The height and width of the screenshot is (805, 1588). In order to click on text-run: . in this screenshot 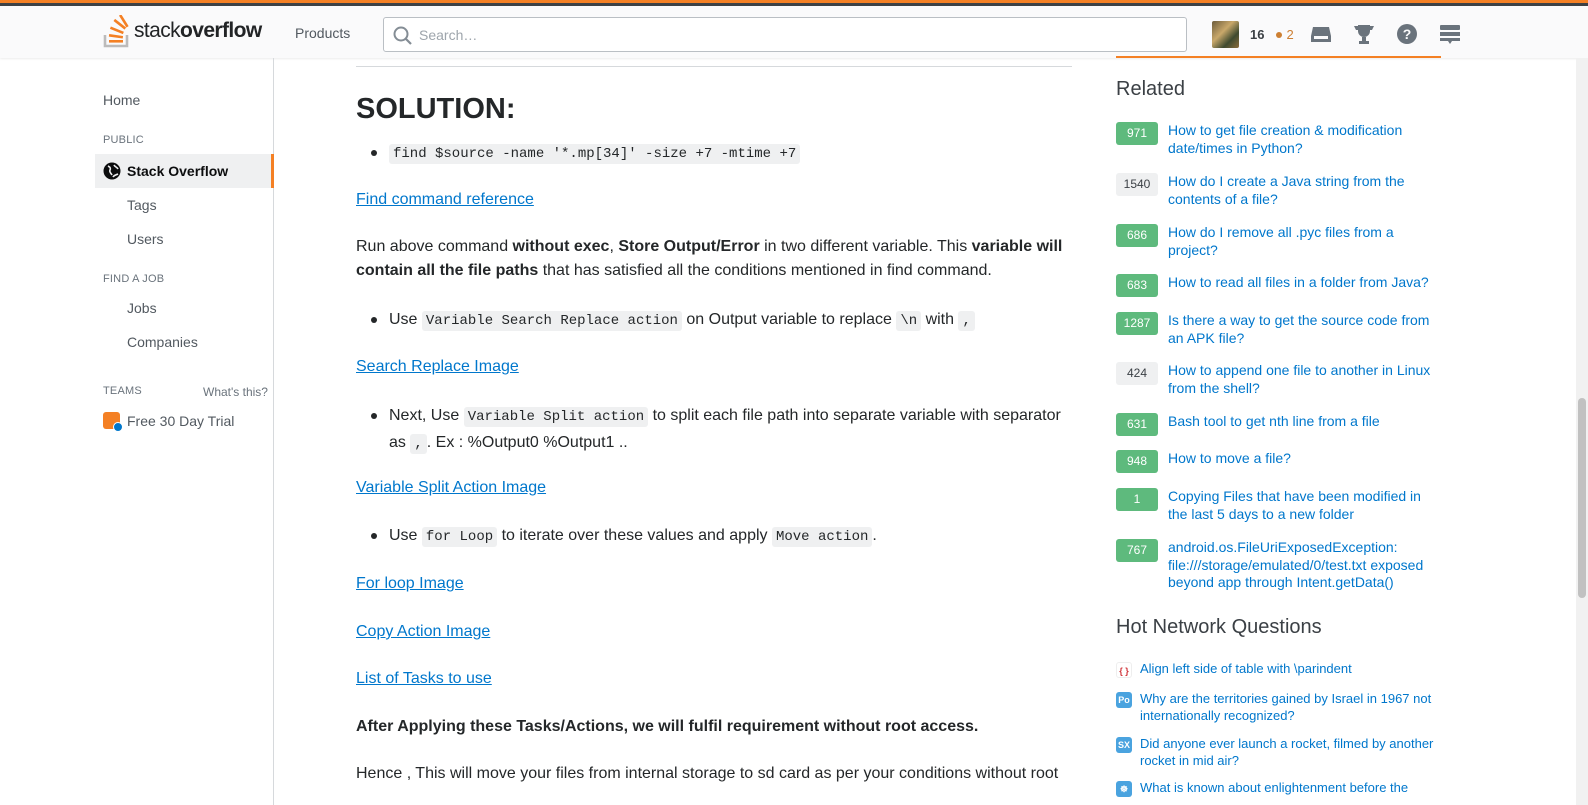, I will do `click(874, 535)`.